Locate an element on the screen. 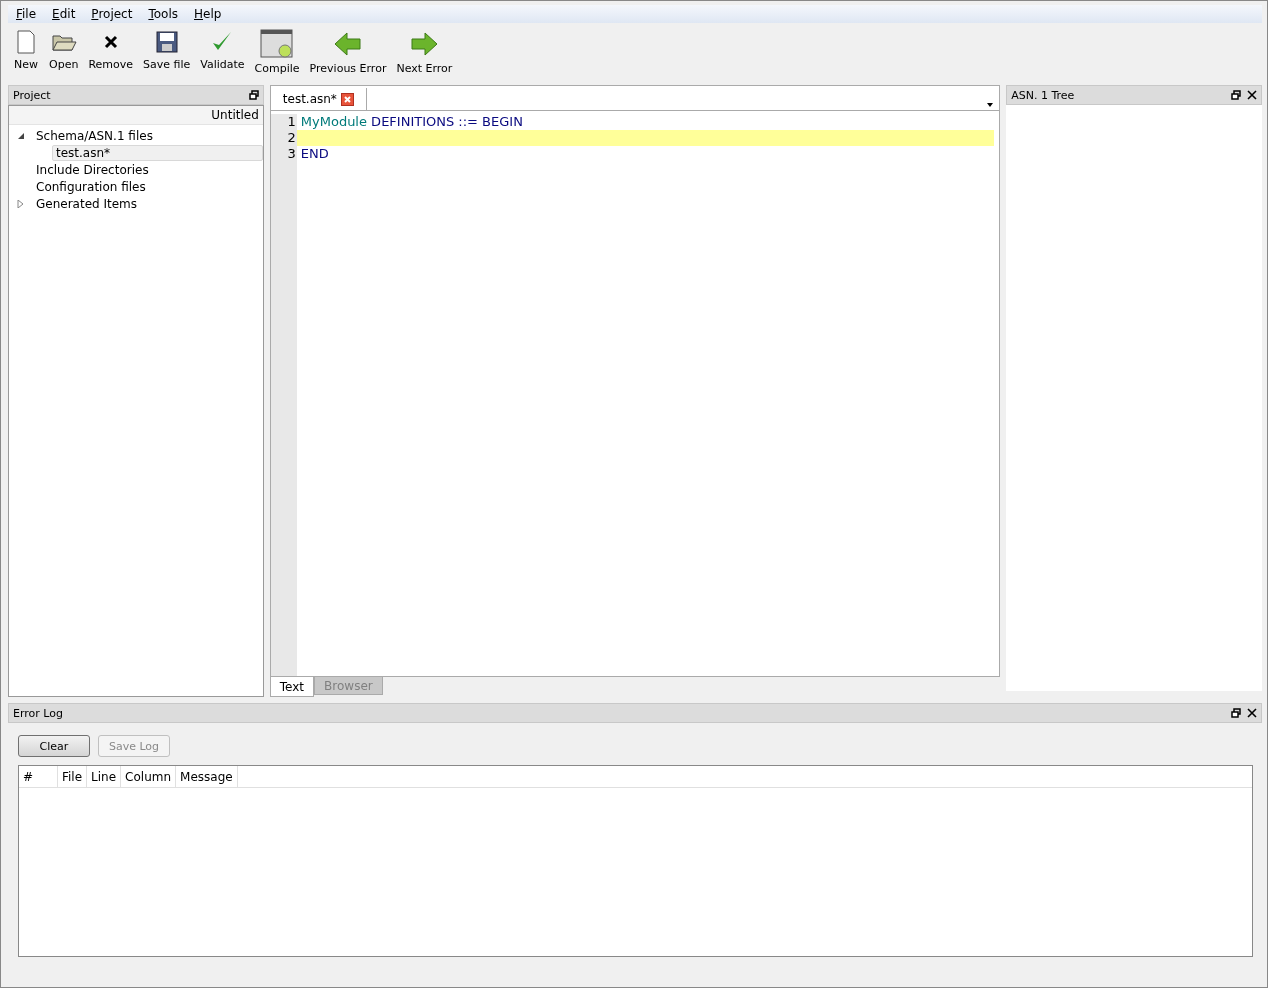 The image size is (1268, 988). column-header: File is located at coordinates (73, 776).